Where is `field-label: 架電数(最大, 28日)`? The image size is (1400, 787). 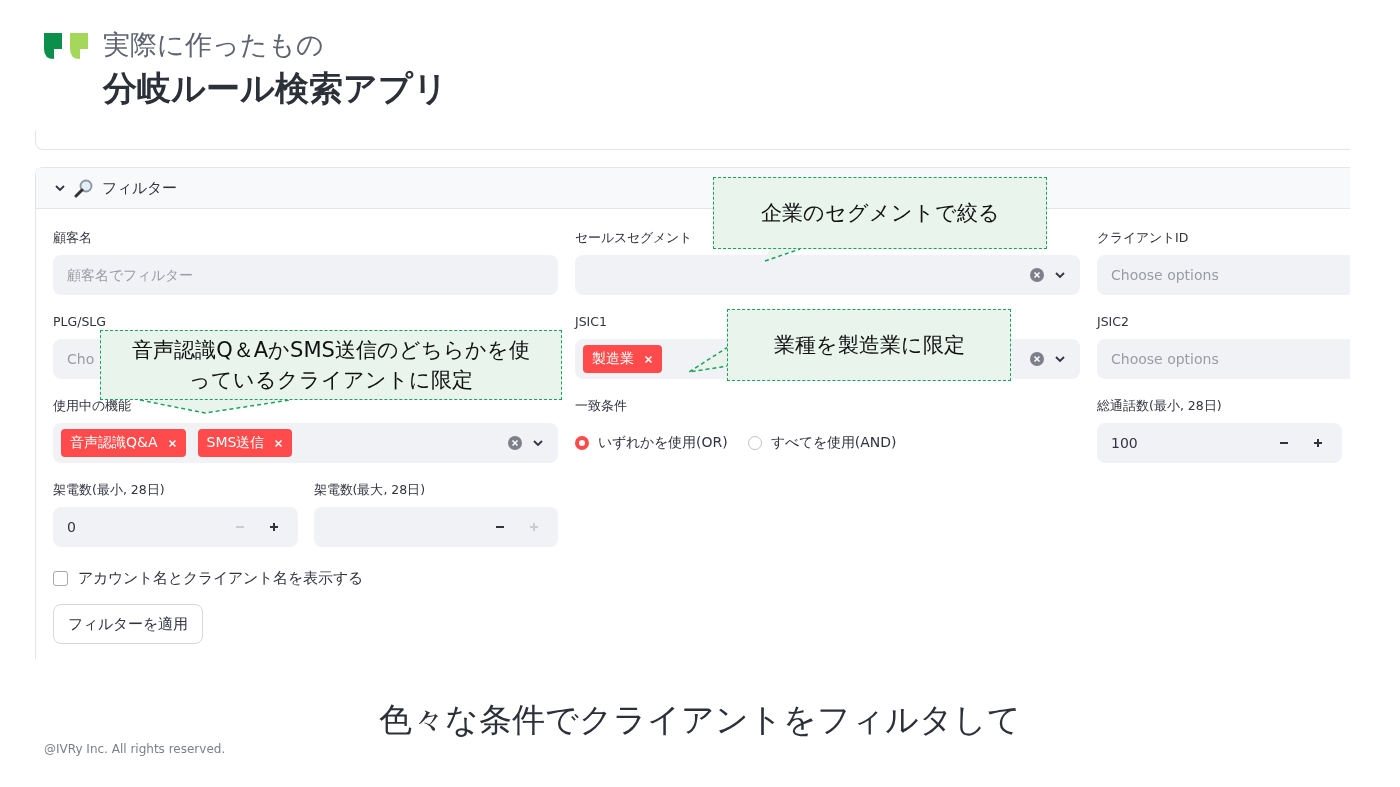 field-label: 架電数(最大, 28日) is located at coordinates (369, 490).